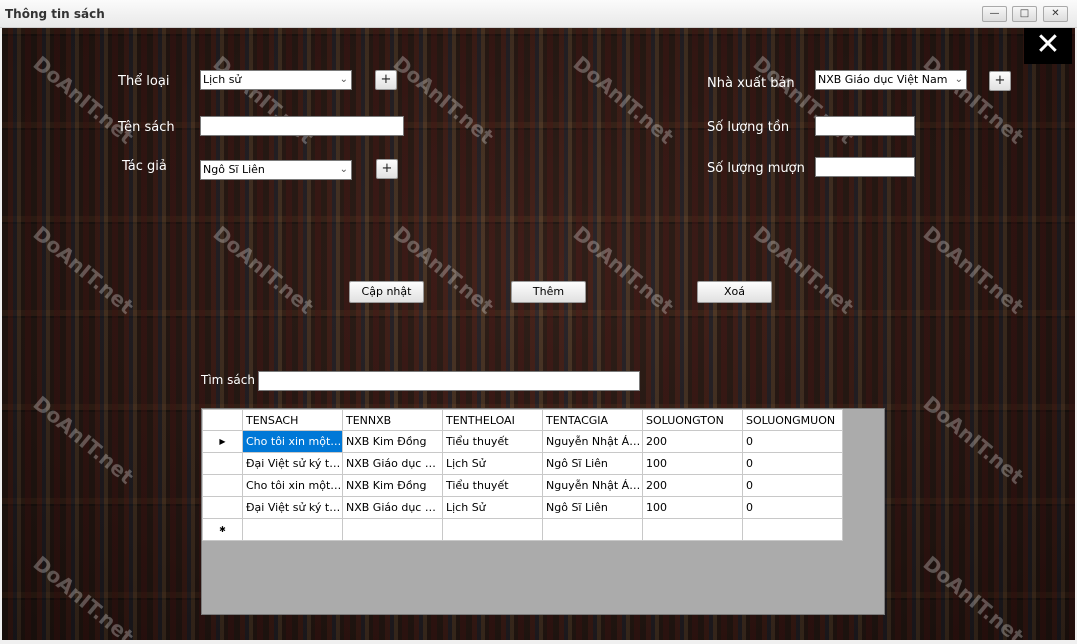 The height and width of the screenshot is (644, 1077). Describe the element at coordinates (222, 529) in the screenshot. I see `new-row-icon: ✱` at that location.